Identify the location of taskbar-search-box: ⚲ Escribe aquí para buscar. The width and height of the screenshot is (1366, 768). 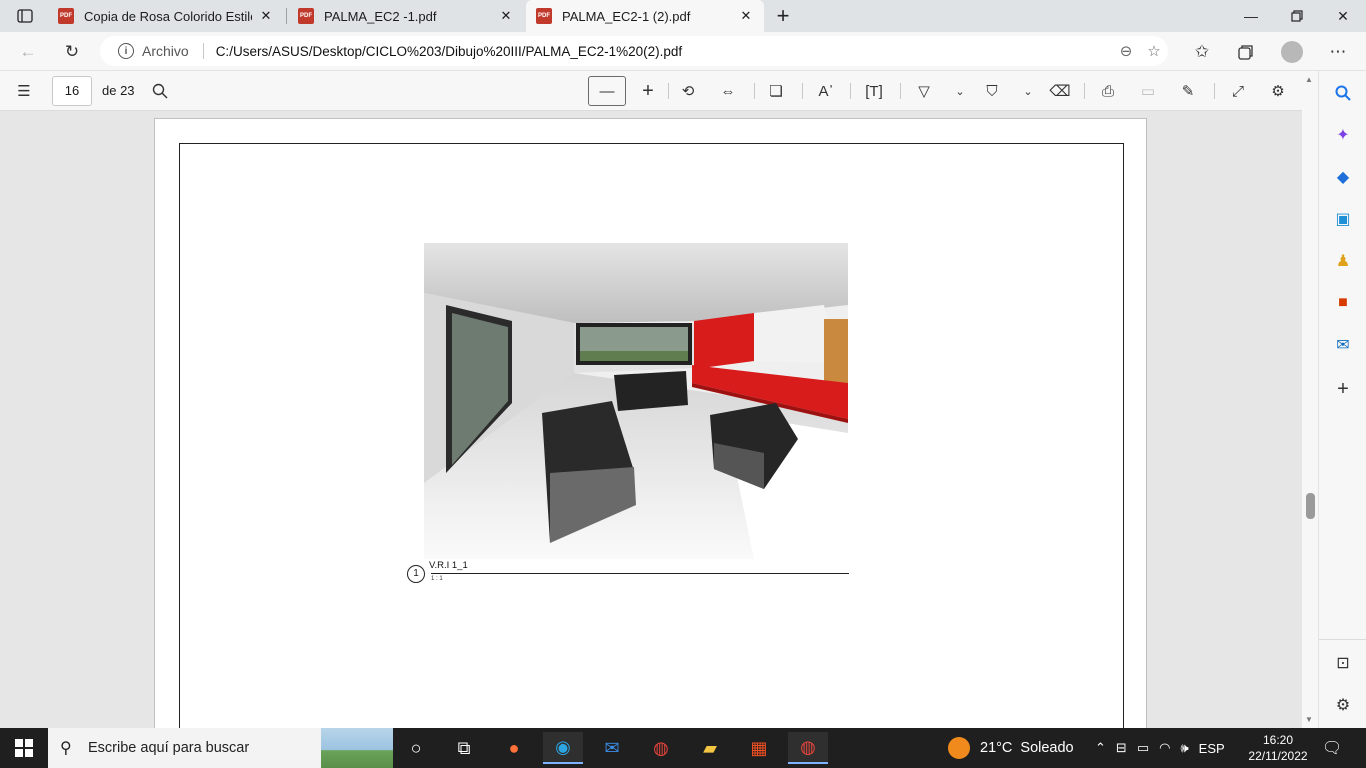
(220, 748).